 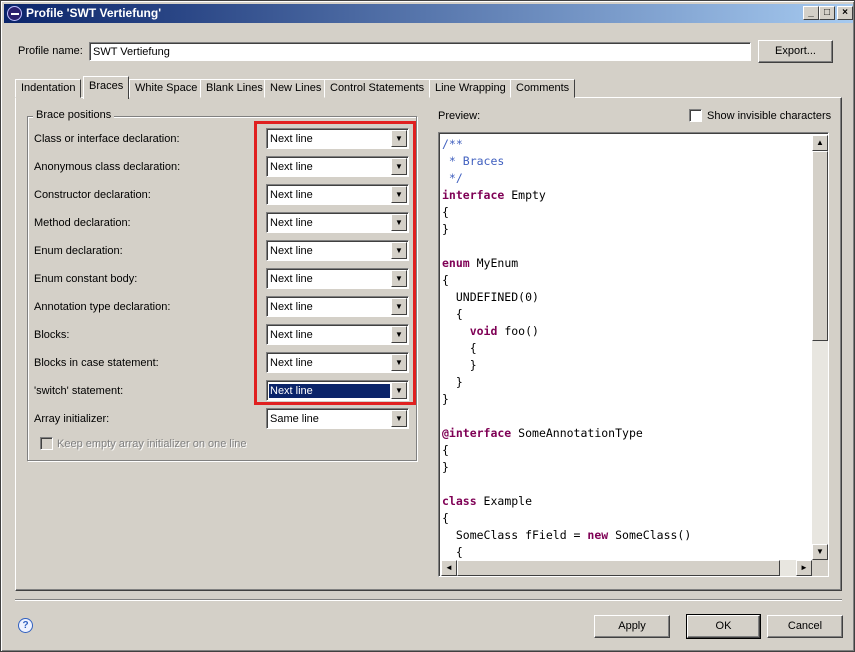 What do you see at coordinates (632, 626) in the screenshot?
I see `apply-button: Apply` at bounding box center [632, 626].